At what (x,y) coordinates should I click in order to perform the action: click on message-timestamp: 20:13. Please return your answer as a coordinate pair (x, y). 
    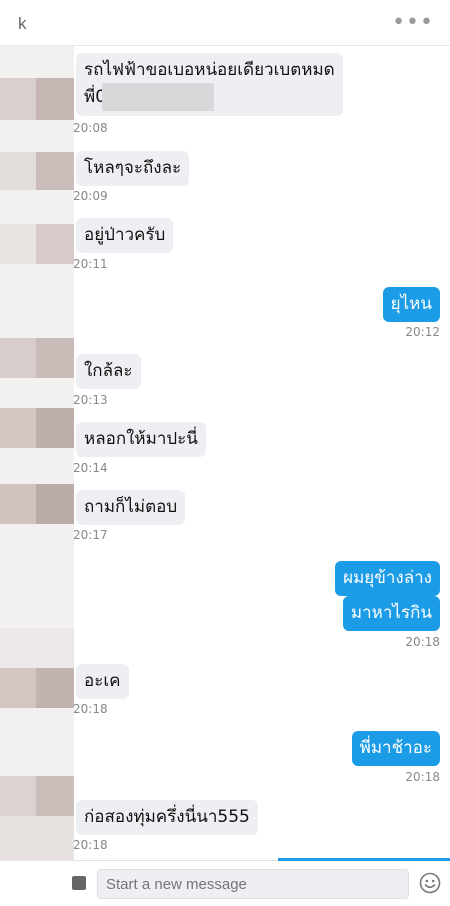
    Looking at the image, I should click on (90, 400).